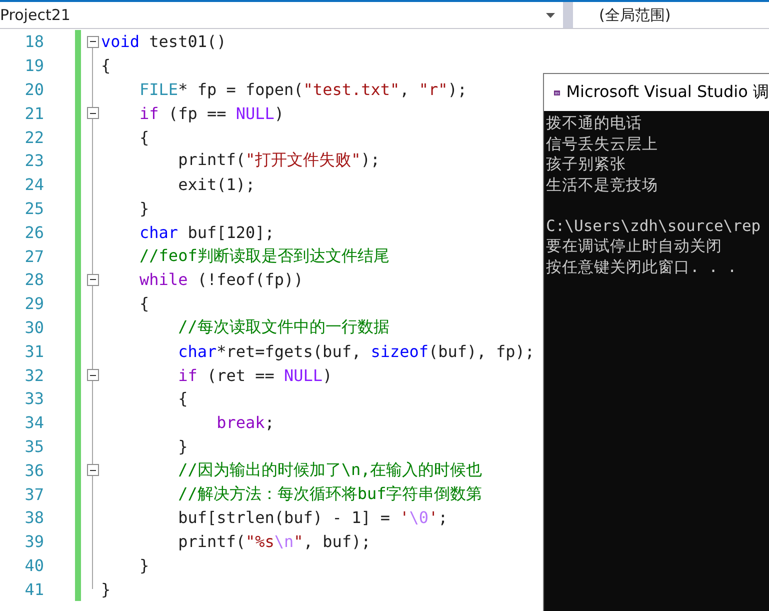 Image resolution: width=769 pixels, height=611 pixels. I want to click on code-line: exit(1);, so click(216, 184).